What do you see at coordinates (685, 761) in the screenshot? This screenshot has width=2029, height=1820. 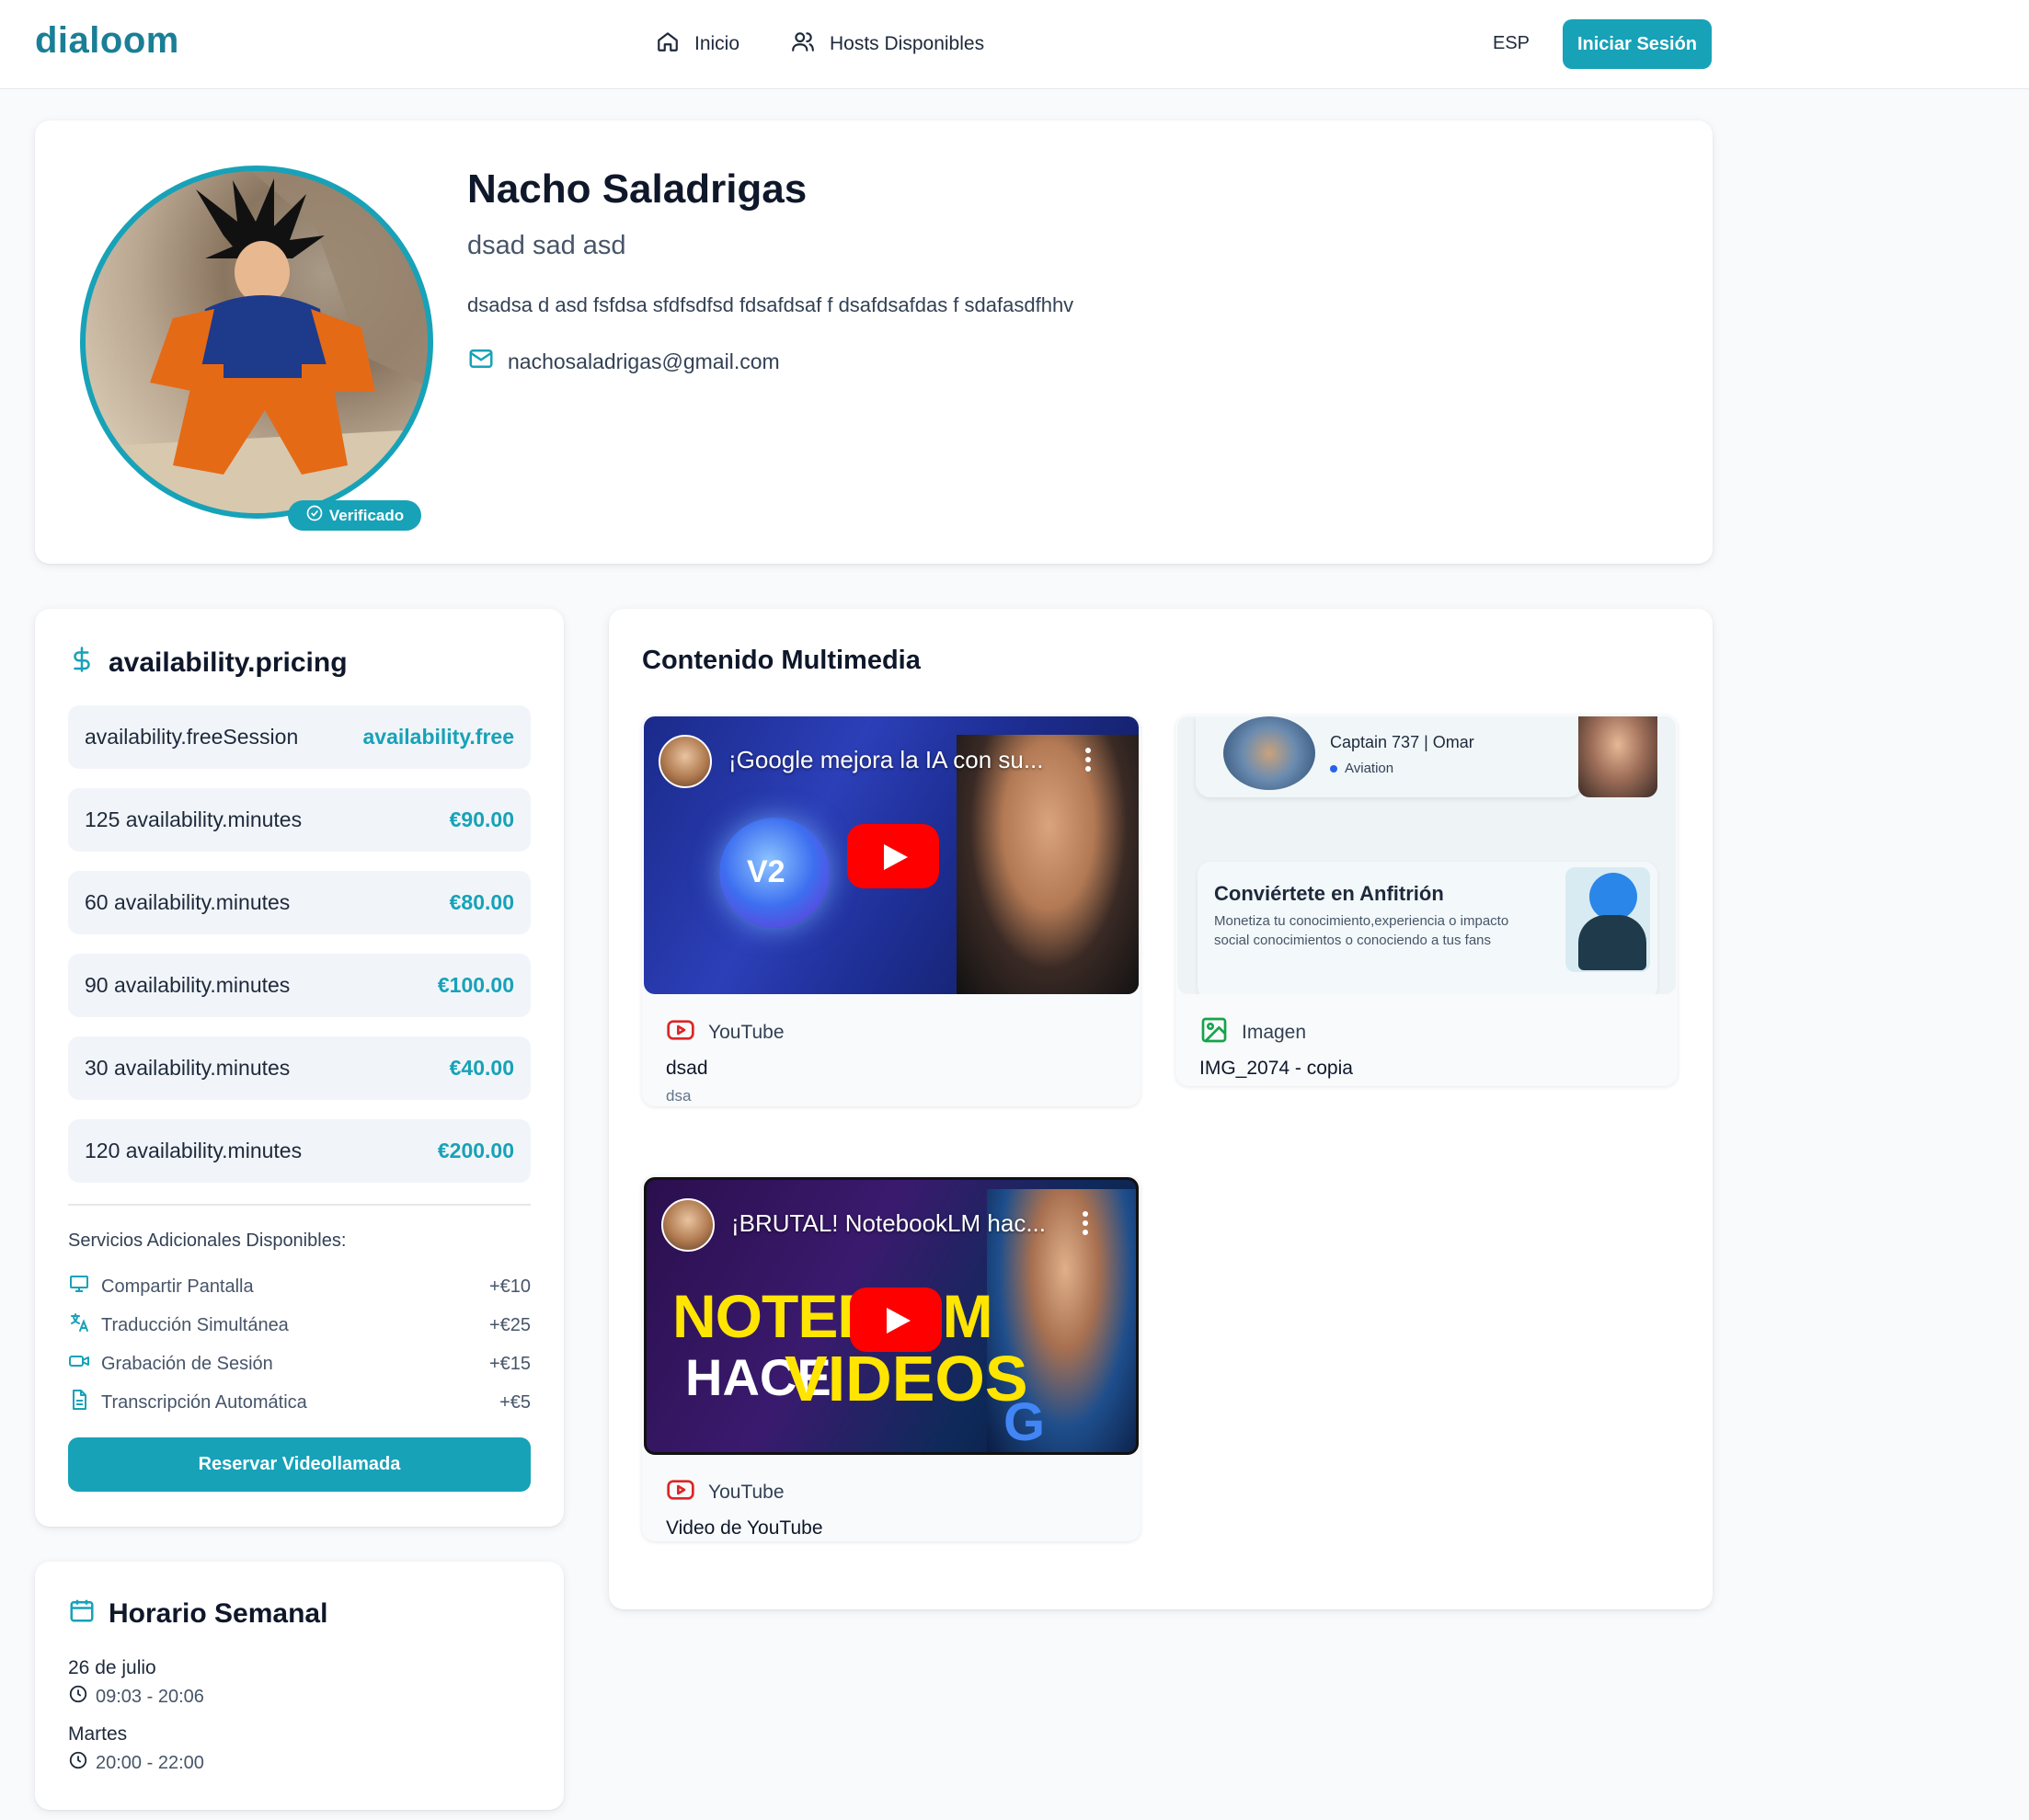 I see `channel-avatar` at bounding box center [685, 761].